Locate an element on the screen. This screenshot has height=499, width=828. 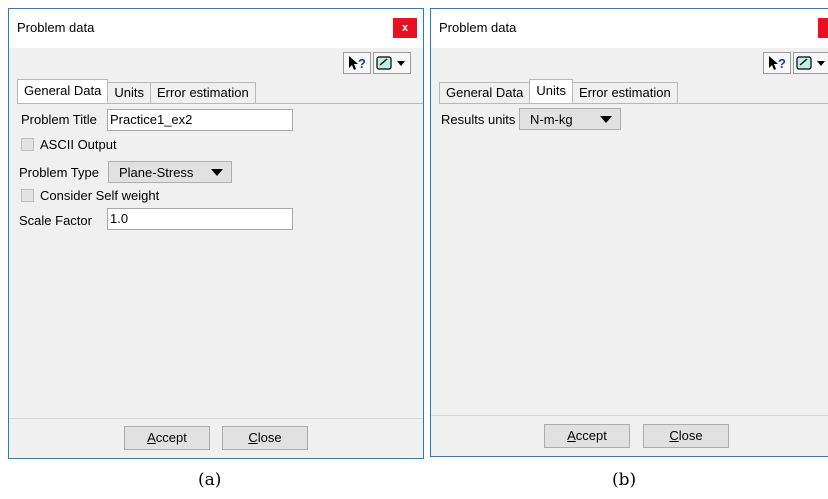
problem-type-select: Plane-Stress is located at coordinates (170, 172).